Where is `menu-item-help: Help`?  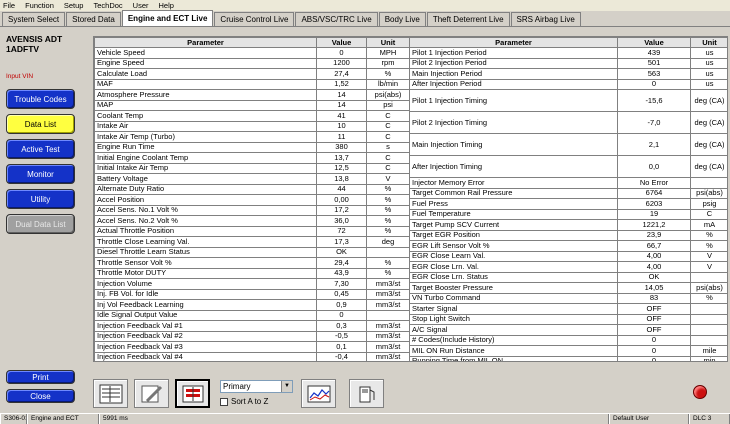 menu-item-help: Help is located at coordinates (166, 5).